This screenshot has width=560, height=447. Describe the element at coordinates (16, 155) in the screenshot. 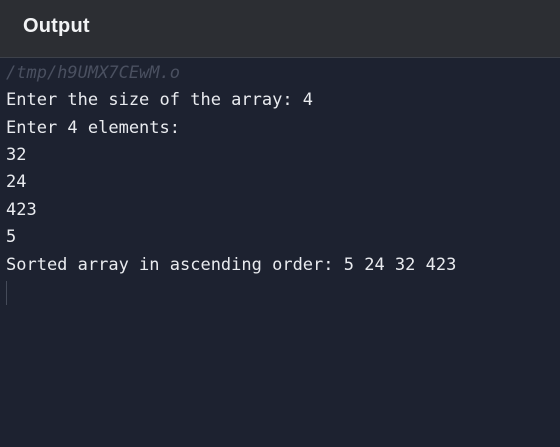

I see `console-line: 32` at that location.